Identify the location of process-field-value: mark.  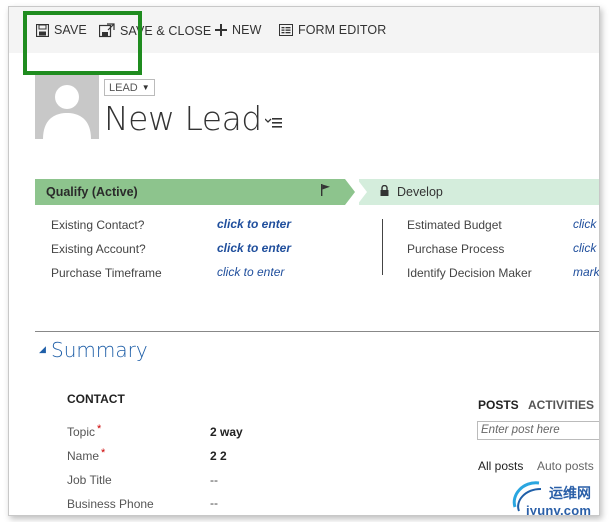
(586, 272).